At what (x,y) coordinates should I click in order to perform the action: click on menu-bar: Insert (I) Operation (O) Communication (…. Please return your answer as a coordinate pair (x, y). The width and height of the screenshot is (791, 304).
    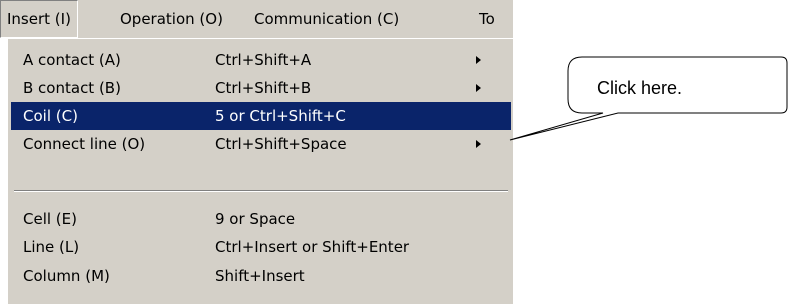
    Looking at the image, I should click on (256, 19).